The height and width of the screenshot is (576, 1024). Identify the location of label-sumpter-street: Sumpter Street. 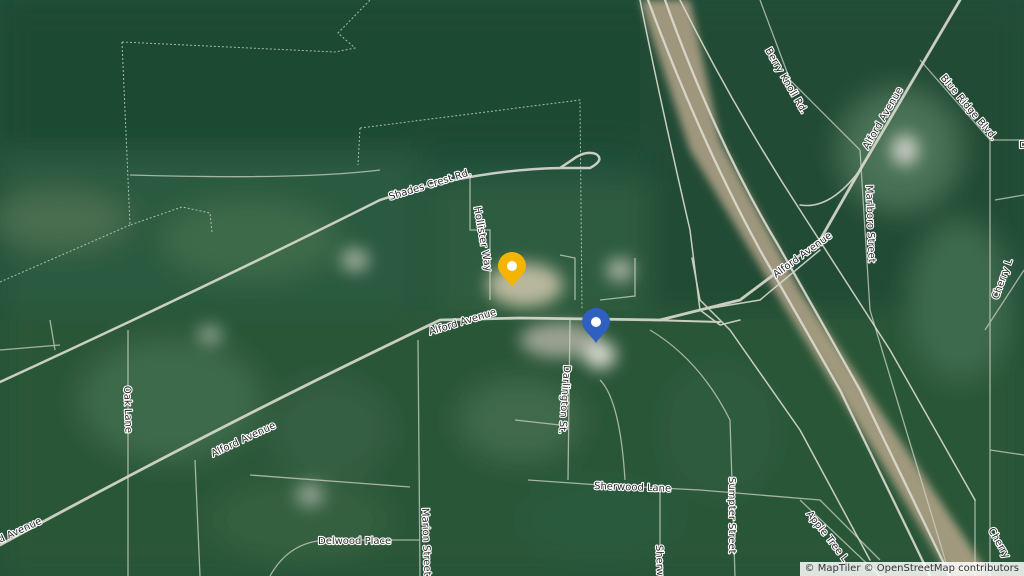
(731, 515).